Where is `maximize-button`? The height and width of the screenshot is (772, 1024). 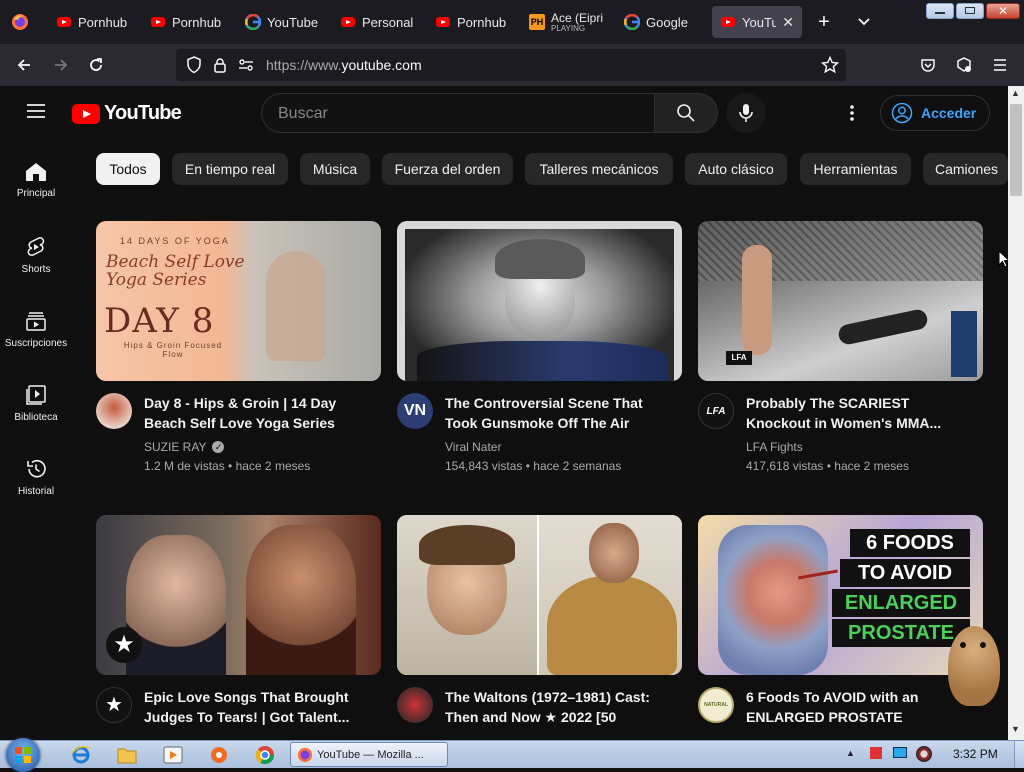 maximize-button is located at coordinates (970, 11).